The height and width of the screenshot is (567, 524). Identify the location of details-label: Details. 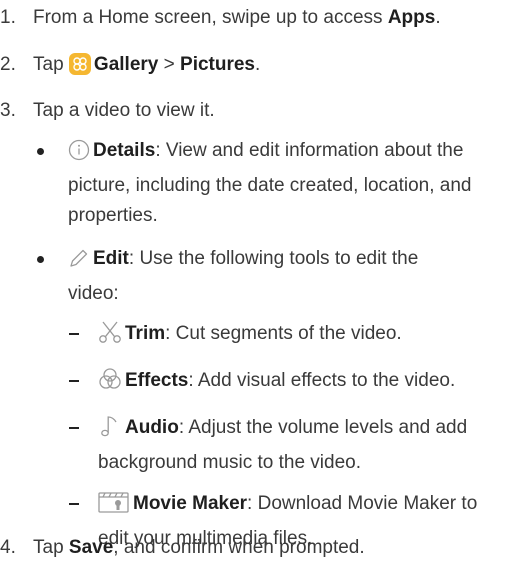
(124, 150).